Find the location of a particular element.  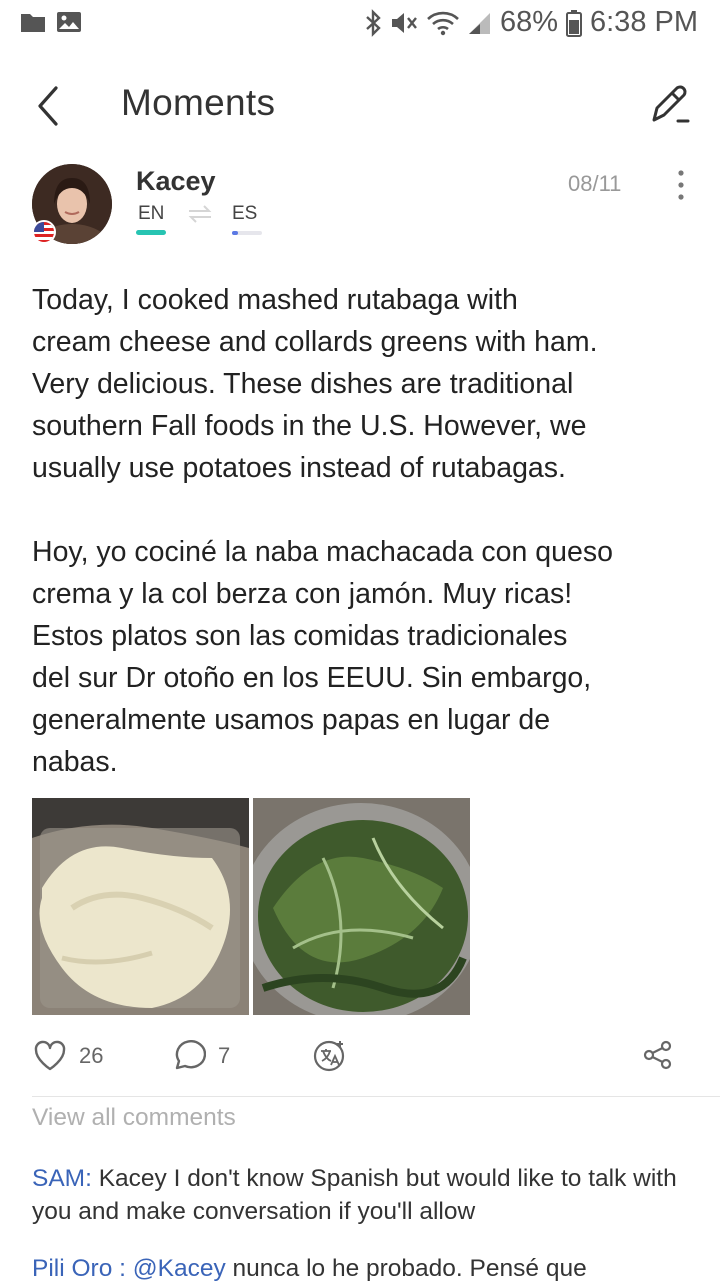

post-author-name: Kacey is located at coordinates (176, 181).